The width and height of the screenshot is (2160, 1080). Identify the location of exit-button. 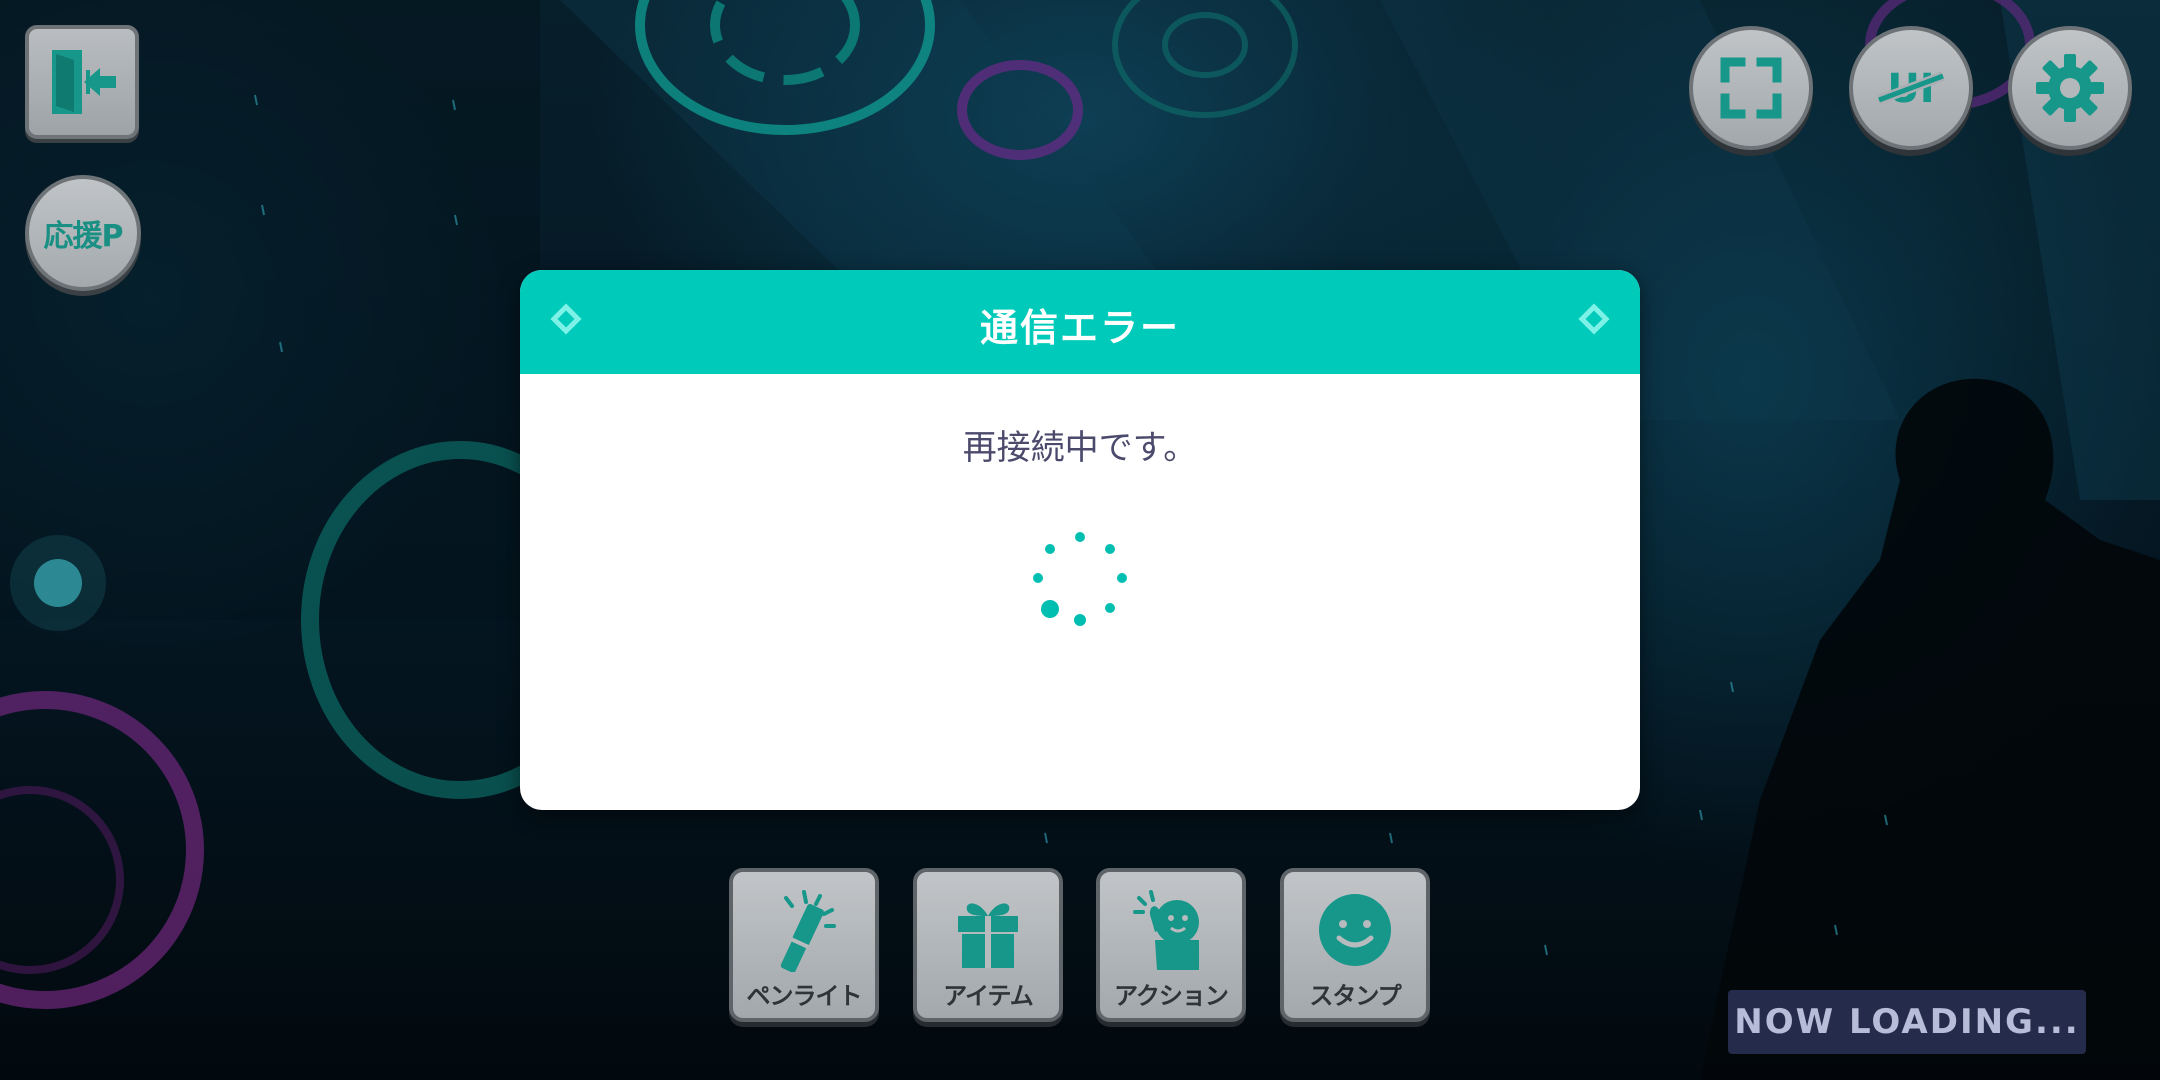
(82, 82).